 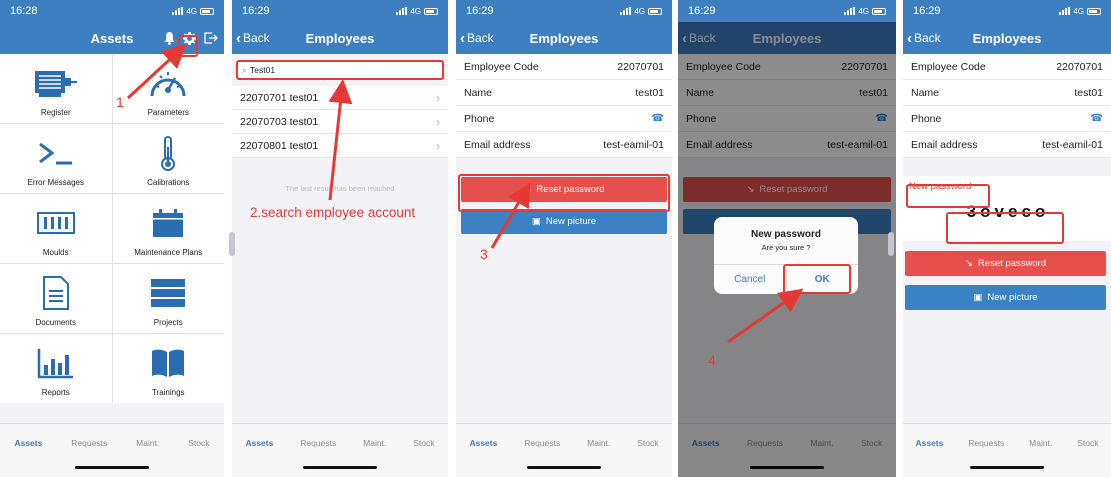 I want to click on reset-password-button: ↘ Reset password, so click(x=1005, y=263).